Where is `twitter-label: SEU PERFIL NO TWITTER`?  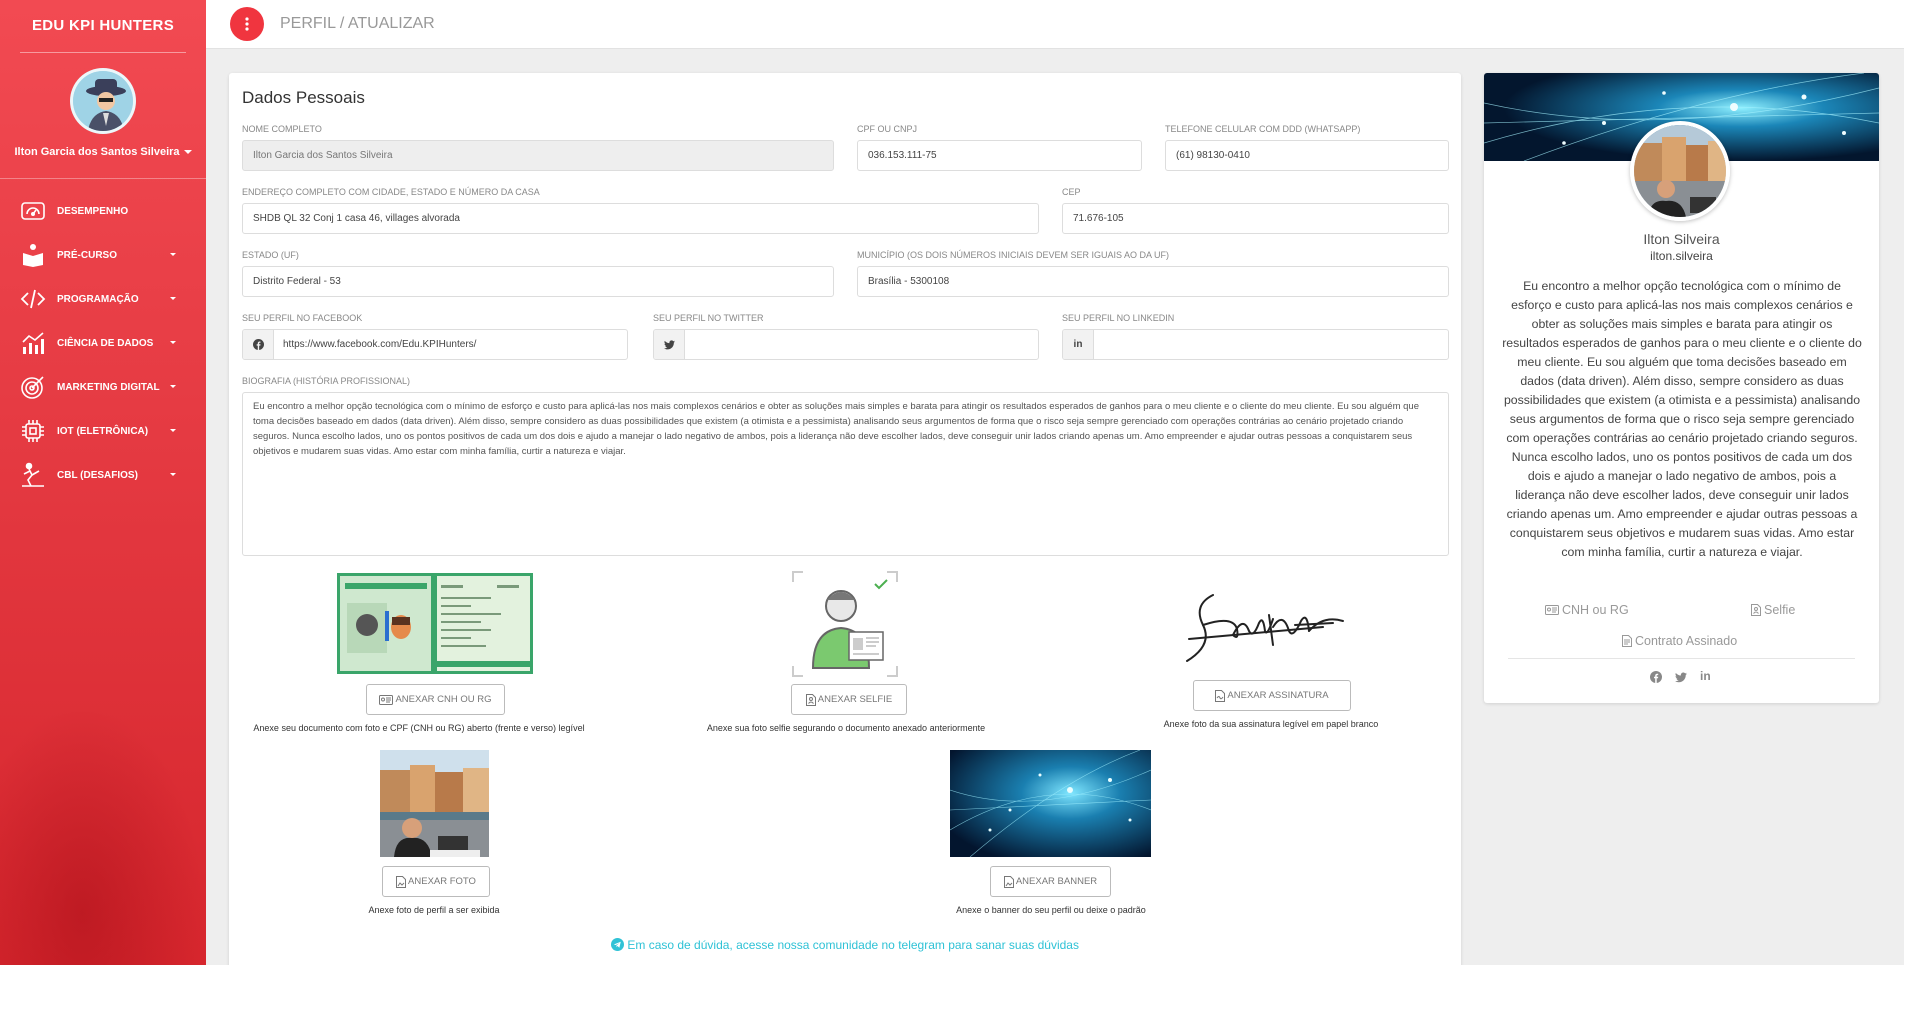
twitter-label: SEU PERFIL NO TWITTER is located at coordinates (708, 318).